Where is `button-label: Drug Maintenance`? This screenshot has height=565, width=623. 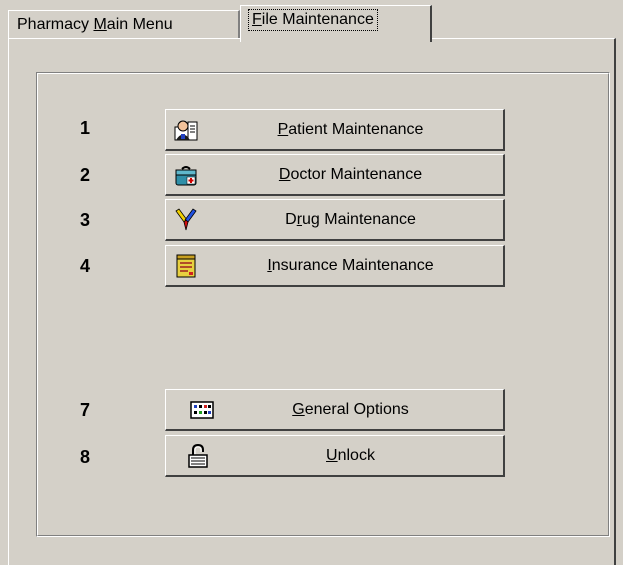 button-label: Drug Maintenance is located at coordinates (350, 219).